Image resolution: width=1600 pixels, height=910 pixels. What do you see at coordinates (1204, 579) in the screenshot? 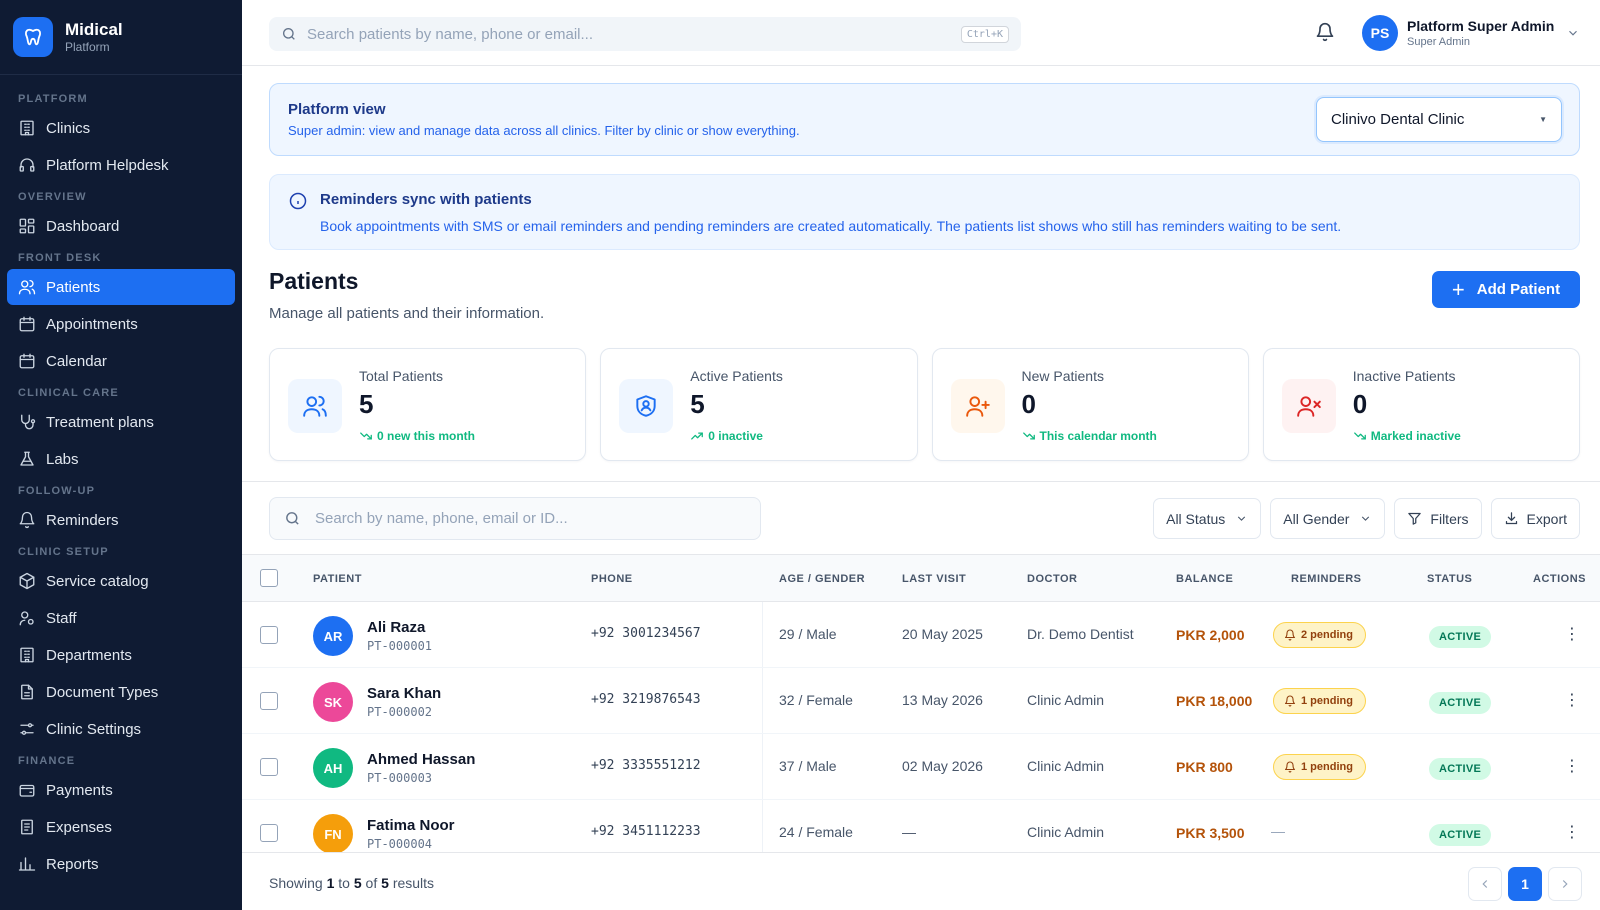
I see `column-header-balance: BALANCE` at bounding box center [1204, 579].